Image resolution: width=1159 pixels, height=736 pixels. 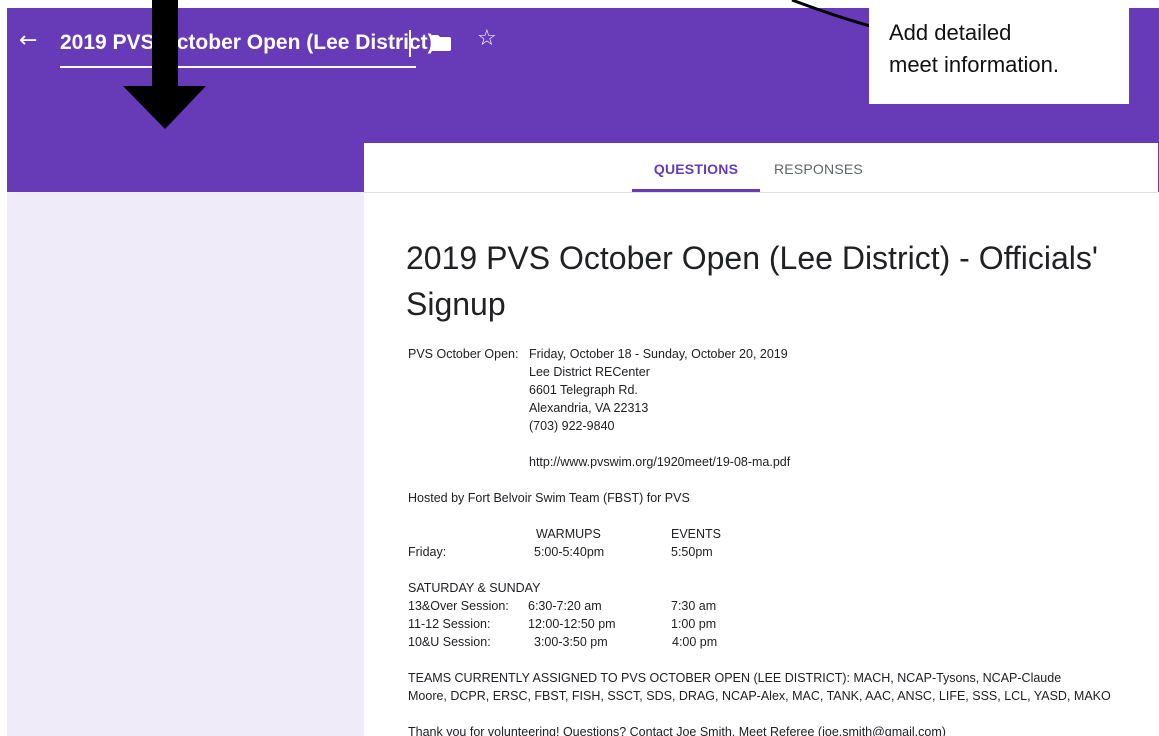 I want to click on friday-warmups: 5:00-5:40pm, so click(x=569, y=552).